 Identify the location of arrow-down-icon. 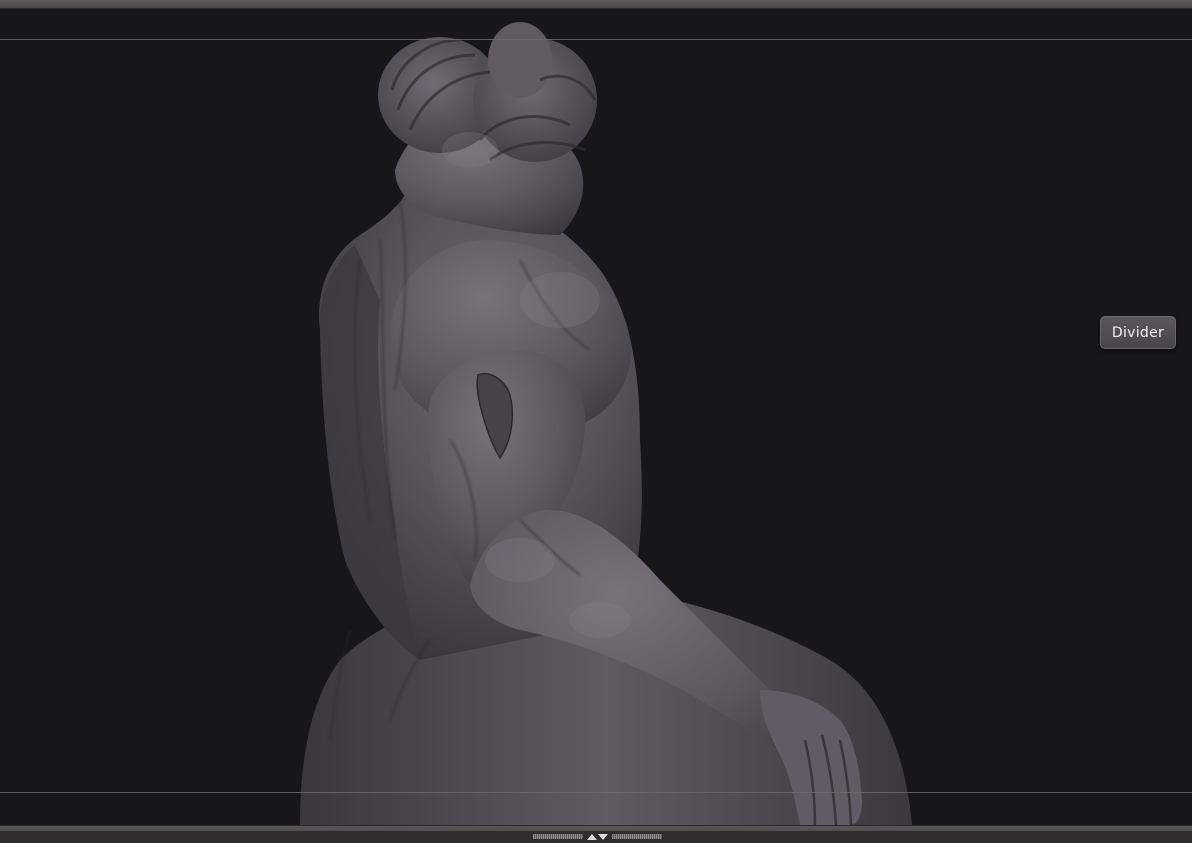
(603, 836).